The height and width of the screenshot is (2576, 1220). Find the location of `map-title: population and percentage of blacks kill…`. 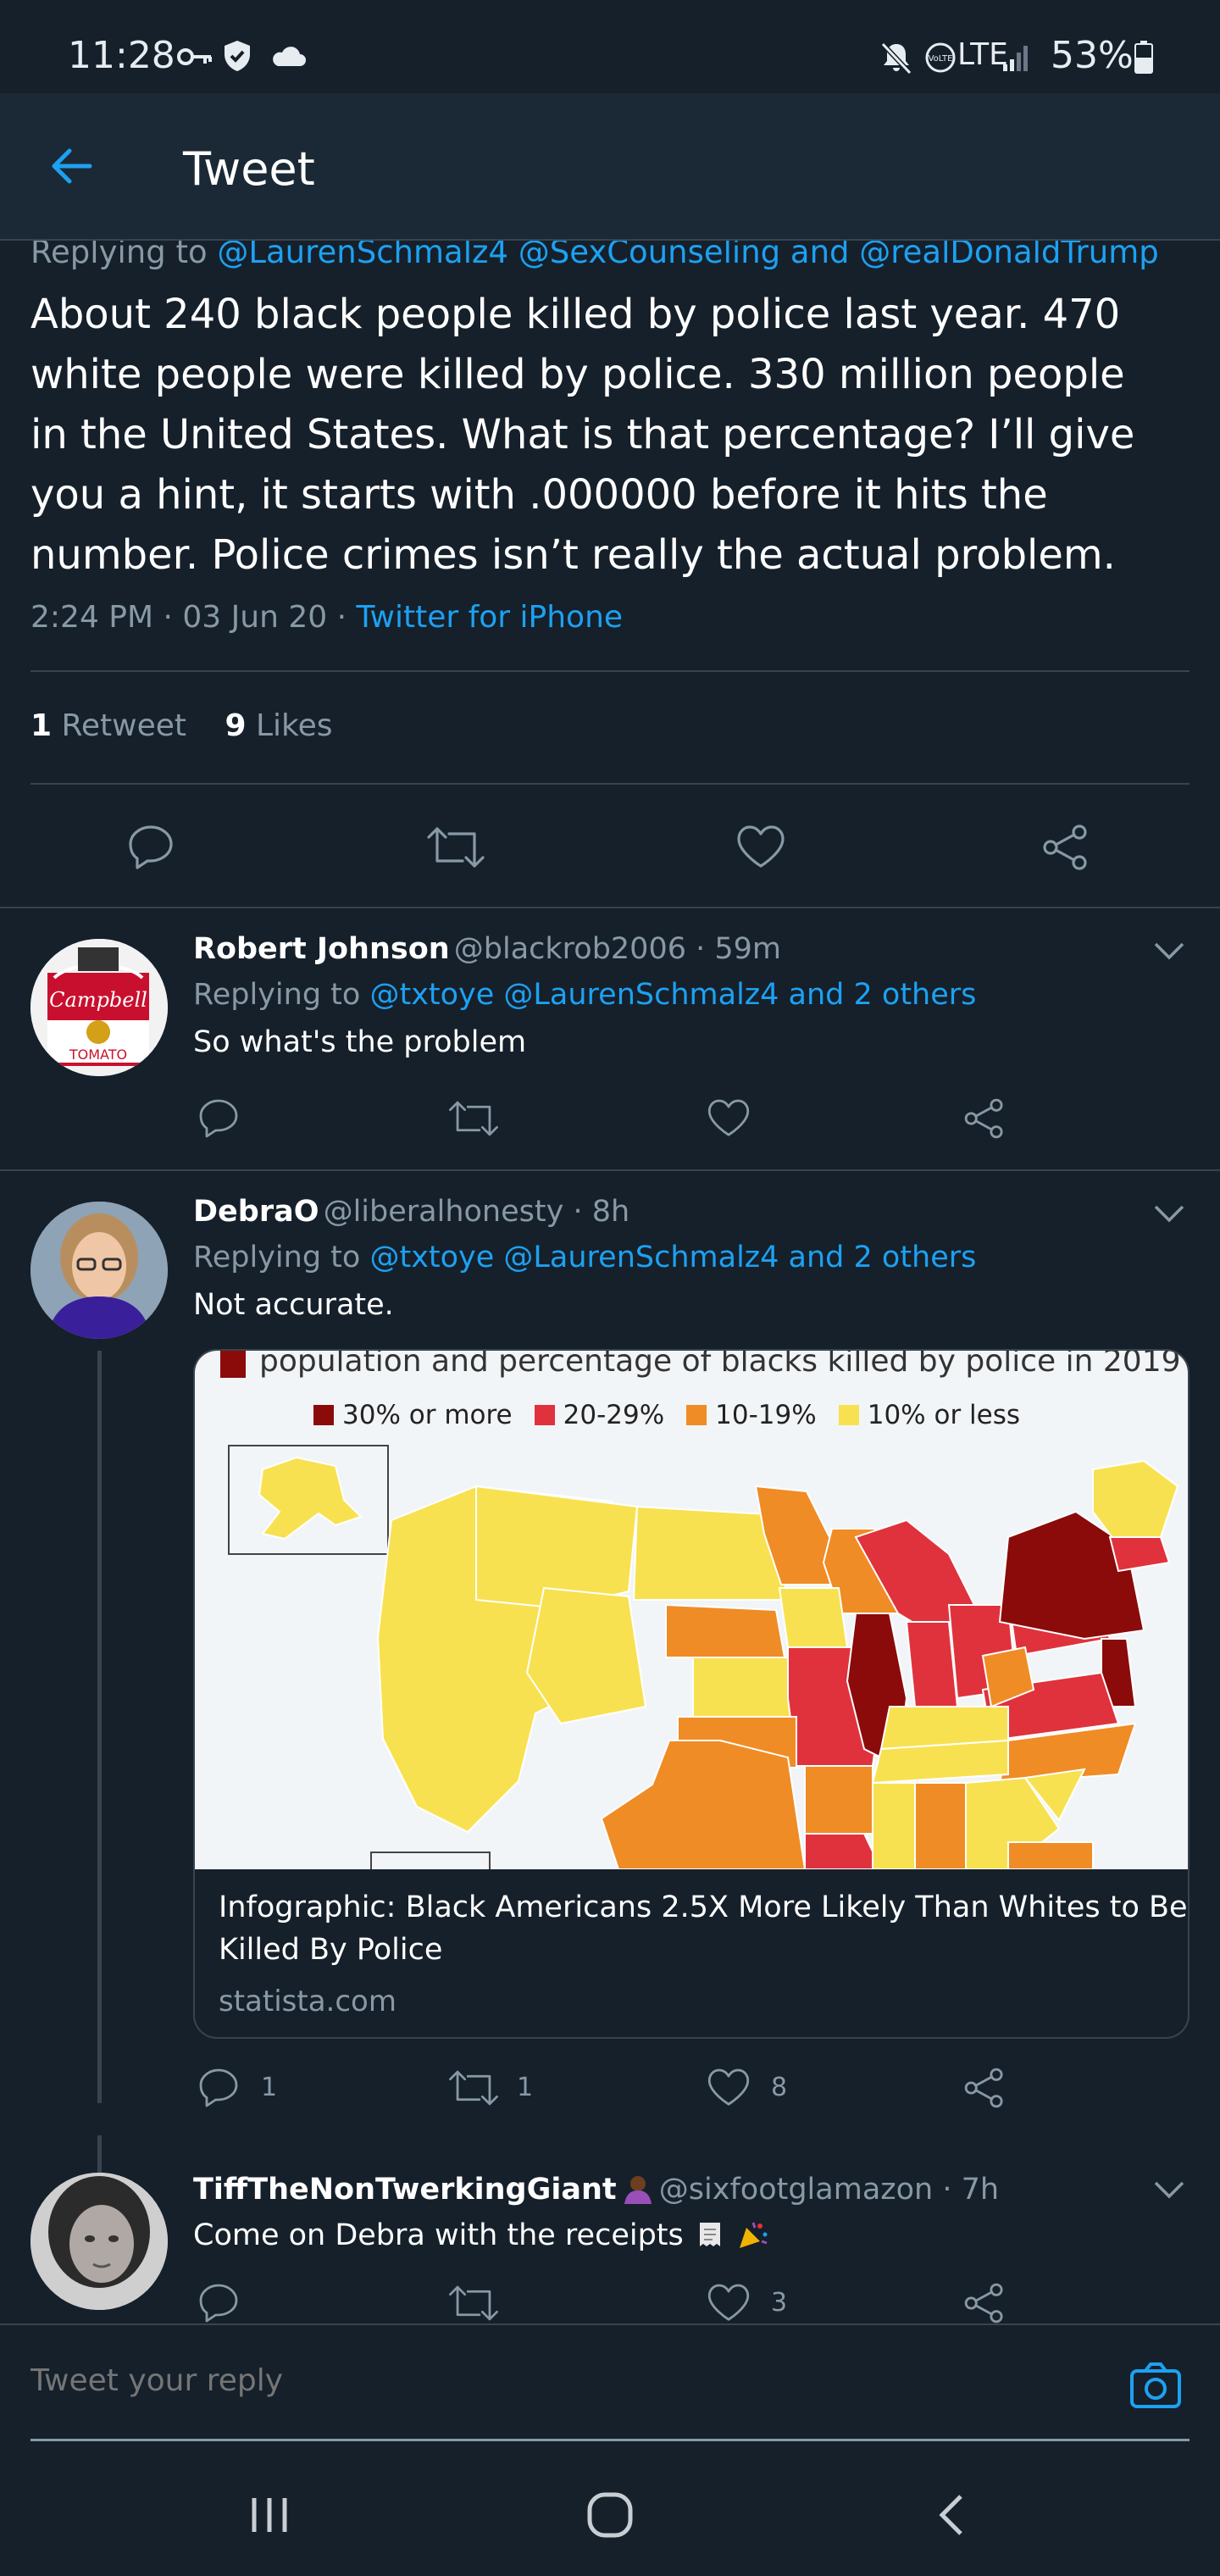

map-title: population and percentage of blacks kill… is located at coordinates (720, 1365).